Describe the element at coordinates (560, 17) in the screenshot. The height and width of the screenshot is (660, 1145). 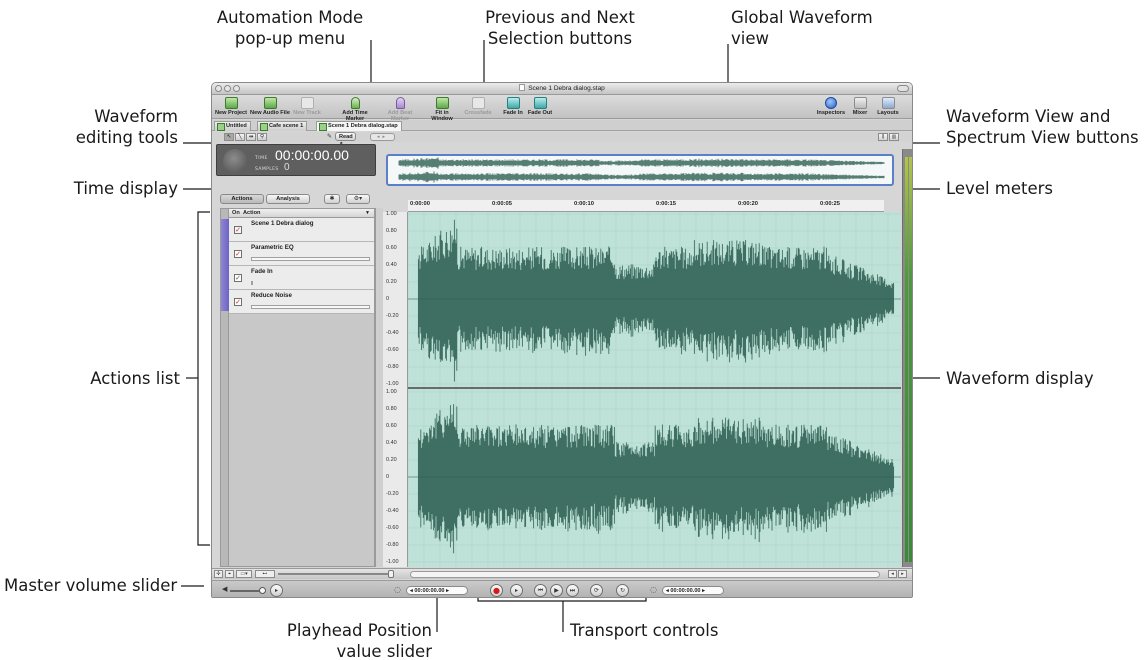
I see `callout-prev-next-line1: Previous and Next` at that location.